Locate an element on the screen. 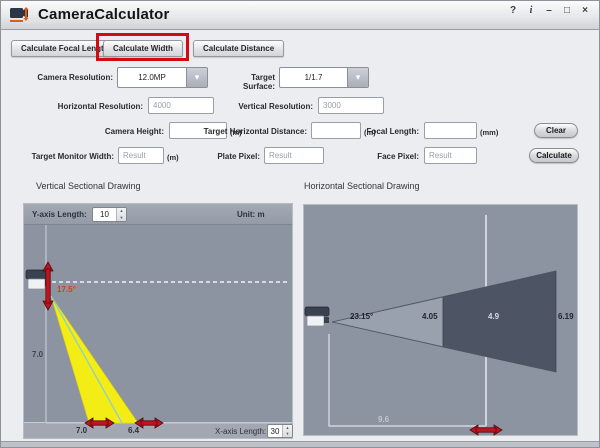 The width and height of the screenshot is (600, 448). help-icon: ? is located at coordinates (513, 11).